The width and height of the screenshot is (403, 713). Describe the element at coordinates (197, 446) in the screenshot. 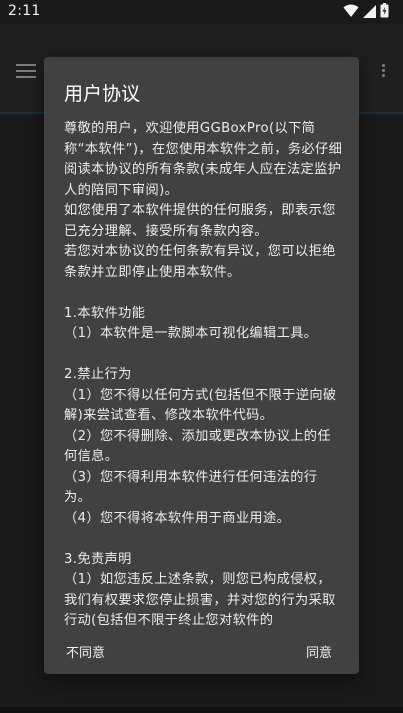

I see `agreement-paragraph: （2）您不得删除、添加或更改本协议上的任何信息。` at that location.